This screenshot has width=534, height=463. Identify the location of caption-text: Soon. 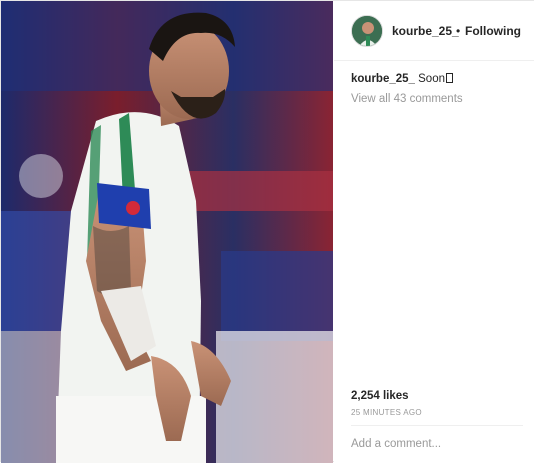
(431, 79).